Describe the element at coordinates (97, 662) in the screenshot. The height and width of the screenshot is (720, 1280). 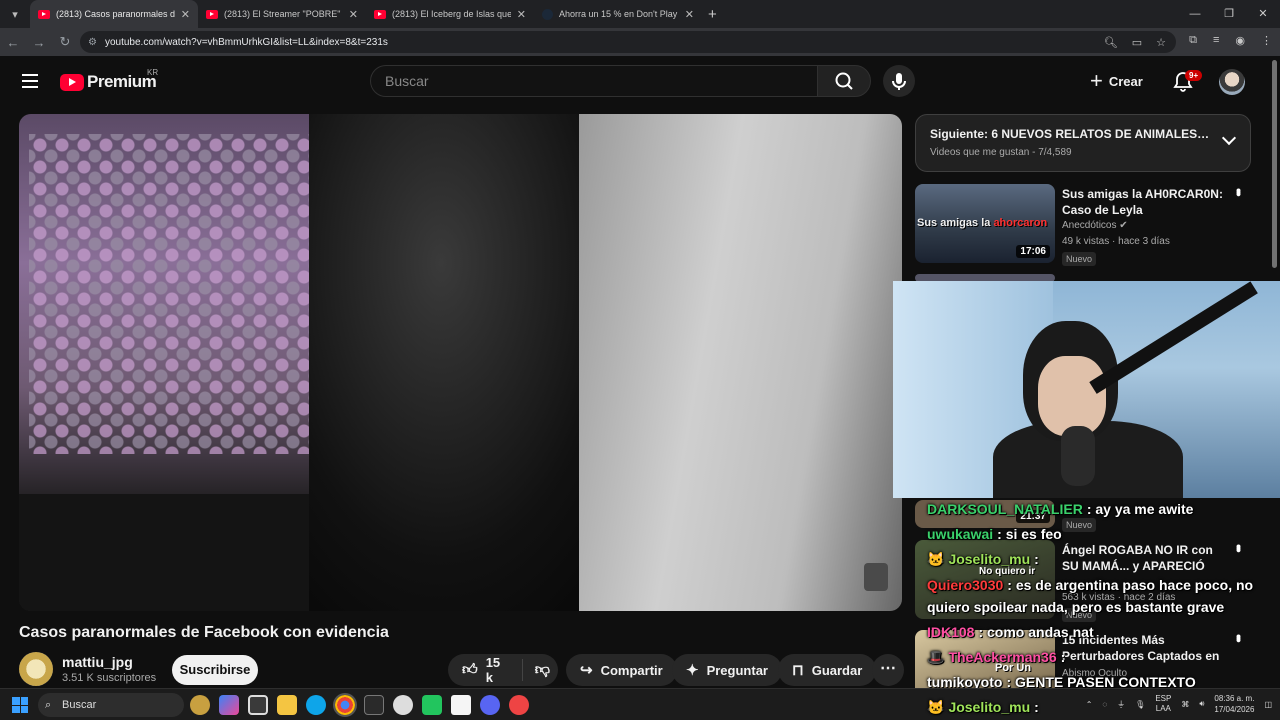
I see `channel-name: mattiu_jpg` at that location.